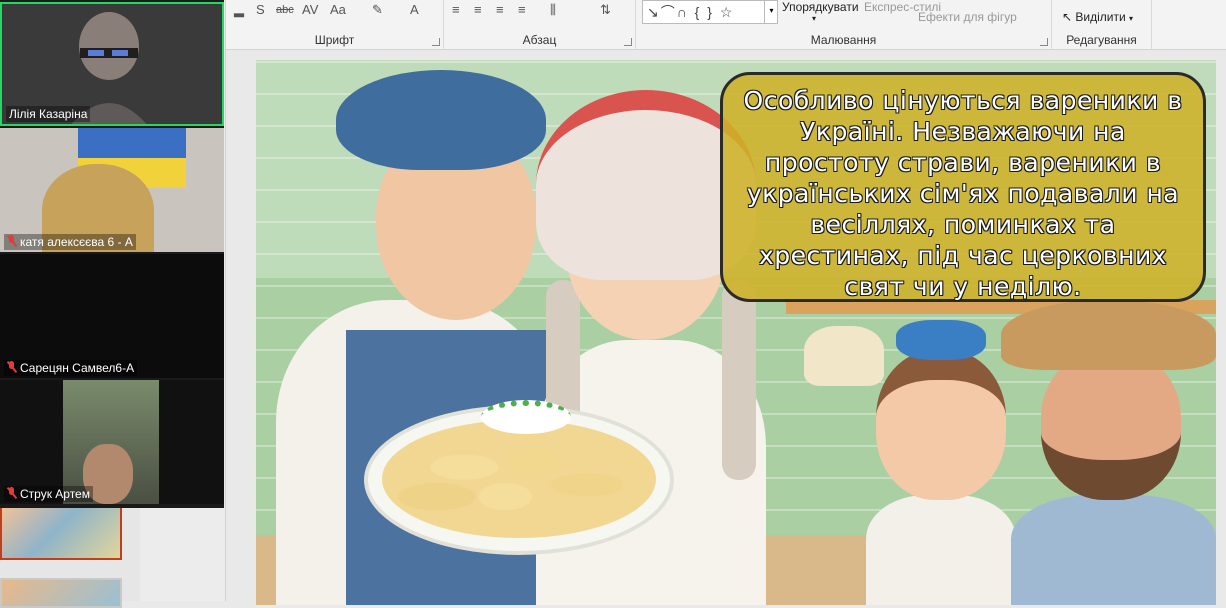 The image size is (1226, 608). I want to click on cursor-icon: ↖, so click(1067, 17).